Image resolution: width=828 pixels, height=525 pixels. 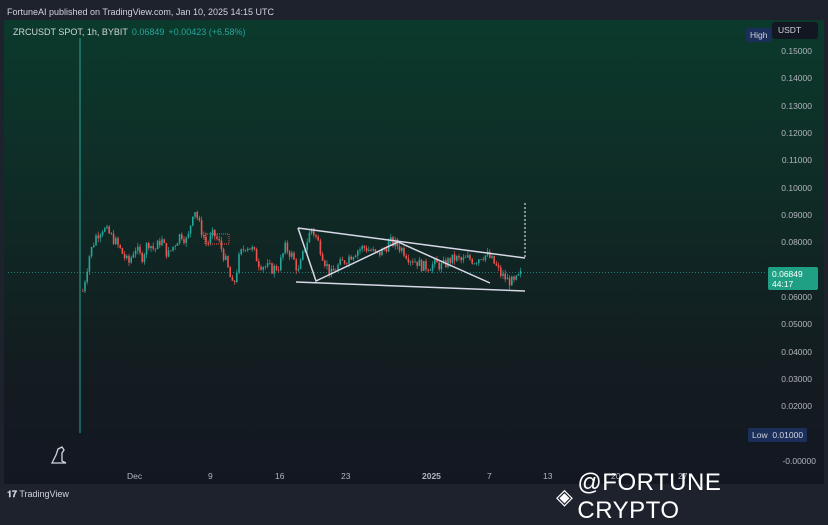 What do you see at coordinates (759, 35) in the screenshot?
I see `high-badge: High` at bounding box center [759, 35].